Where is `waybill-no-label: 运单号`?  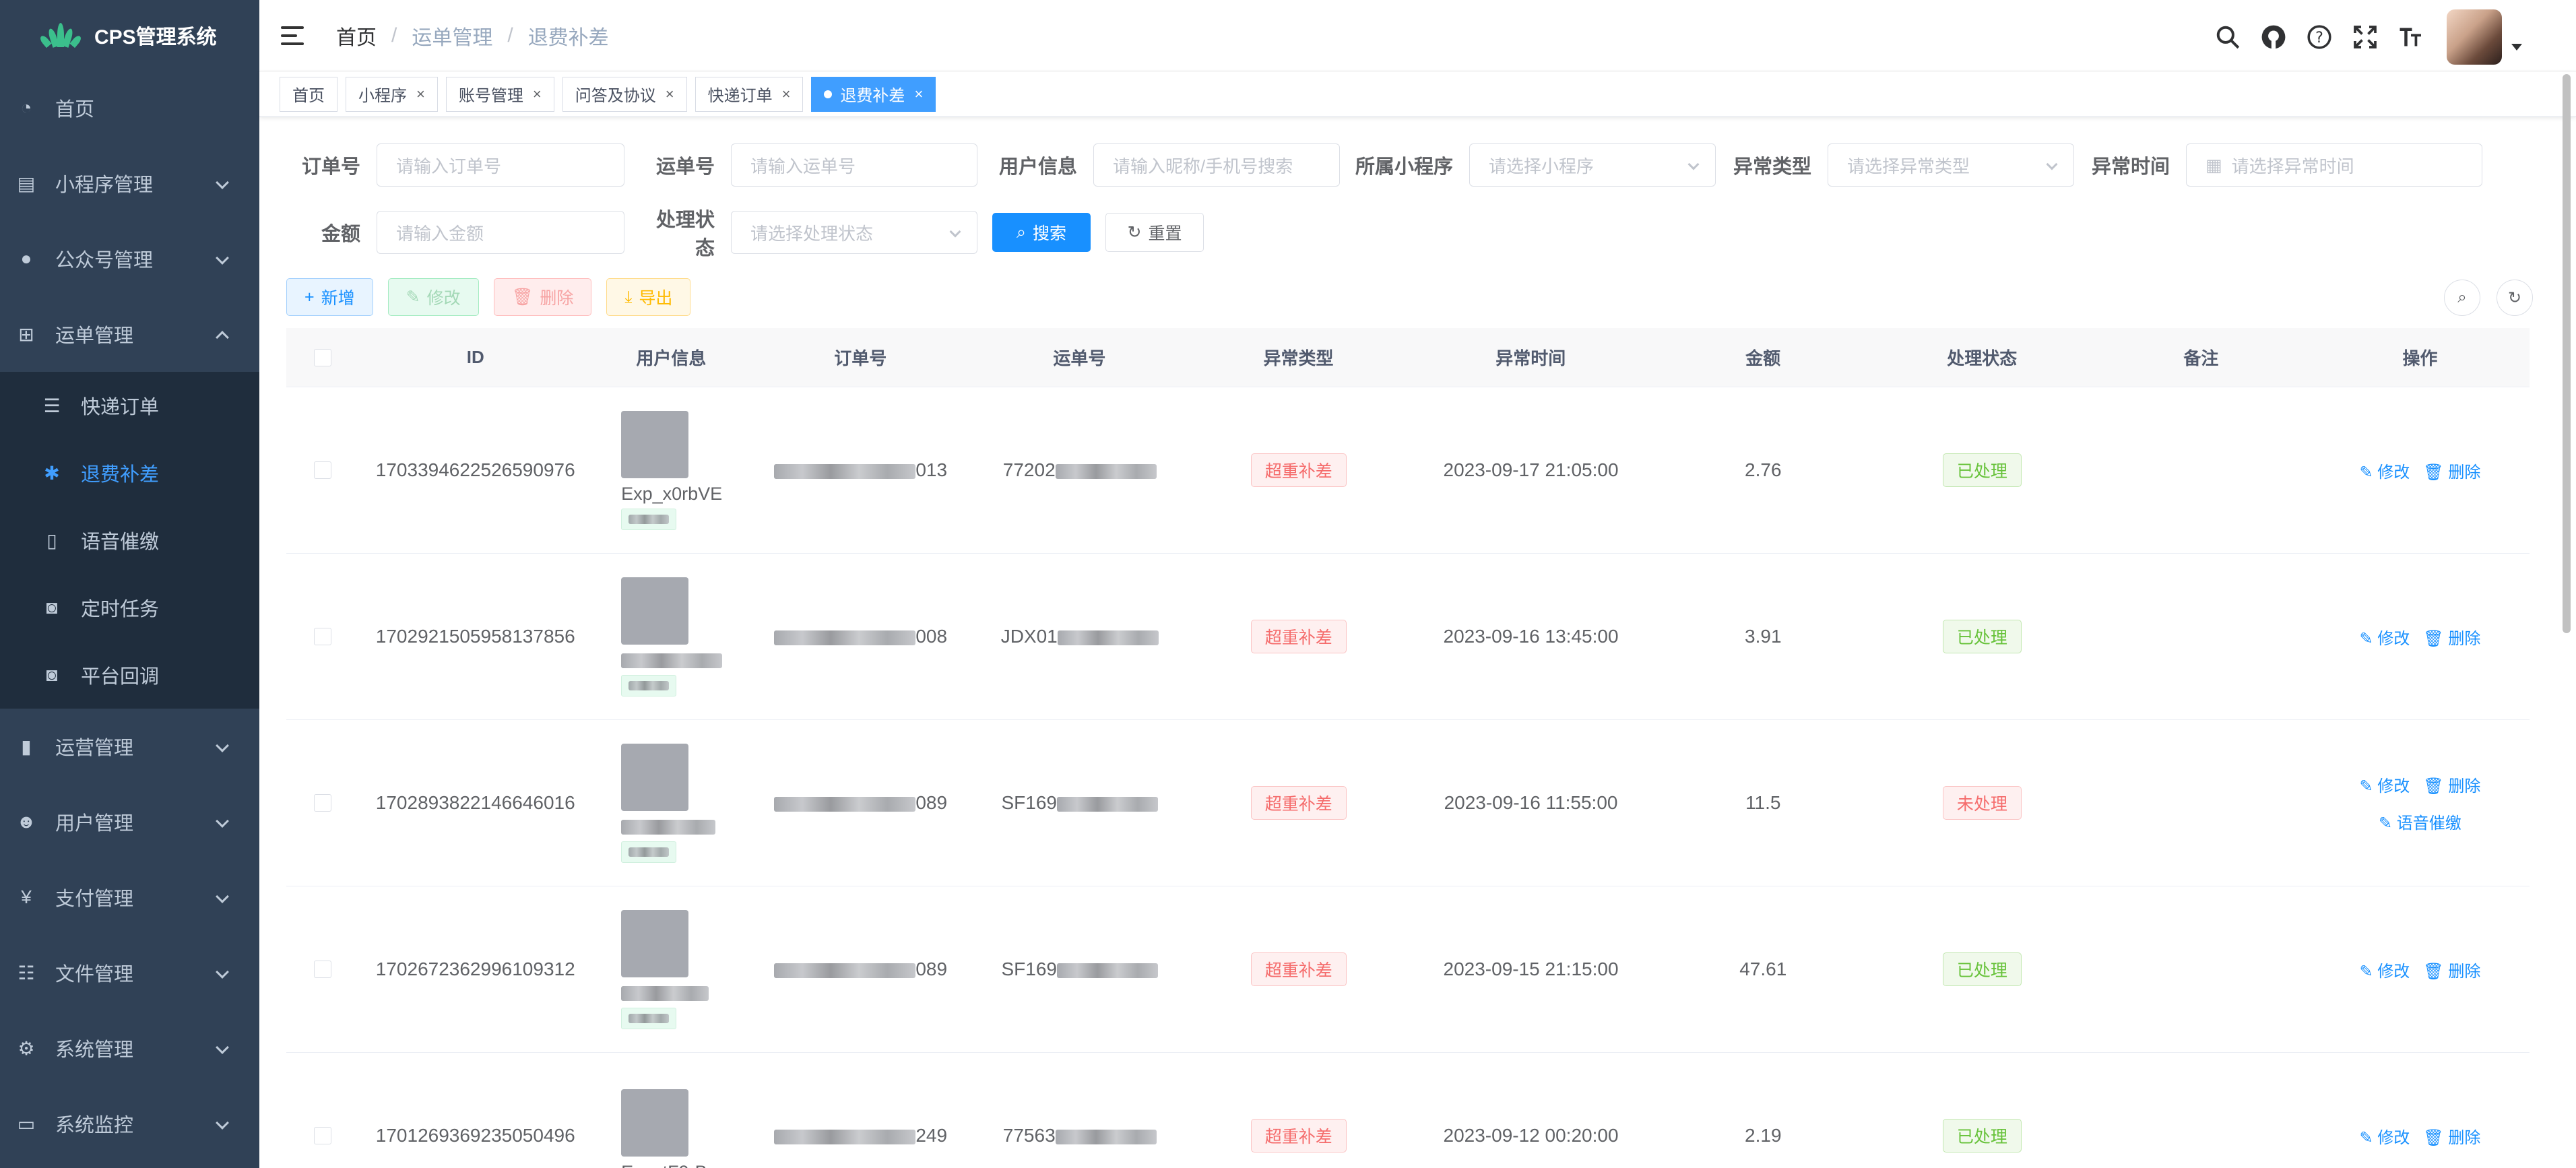
waybill-no-label: 运单号 is located at coordinates (685, 167).